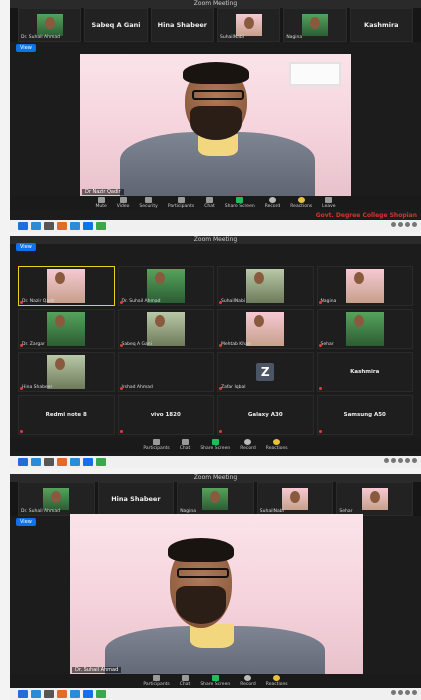 The height and width of the screenshot is (700, 421). Describe the element at coordinates (123, 203) in the screenshot. I see `video-button: Video` at that location.